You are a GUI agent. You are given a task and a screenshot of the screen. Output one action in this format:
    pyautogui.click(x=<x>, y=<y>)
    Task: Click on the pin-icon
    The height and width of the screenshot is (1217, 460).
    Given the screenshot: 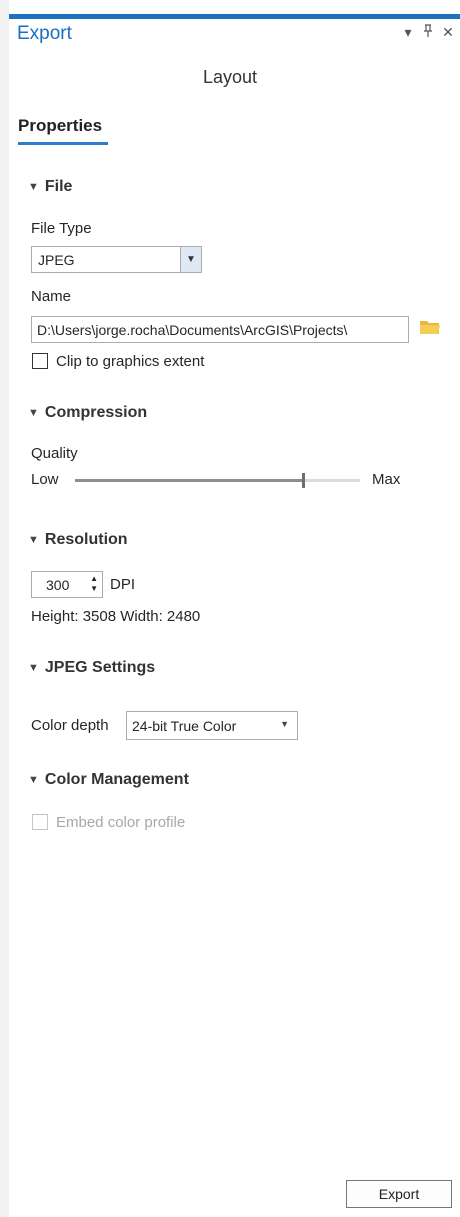 What is the action you would take?
    pyautogui.click(x=428, y=32)
    